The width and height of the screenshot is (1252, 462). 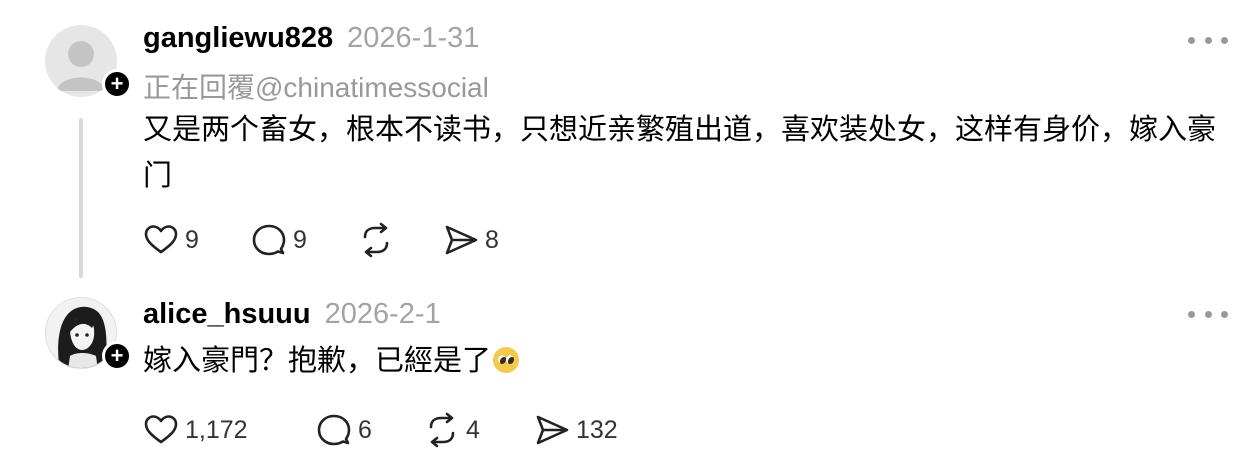 I want to click on pleading-face-emoji-icon, so click(x=506, y=360).